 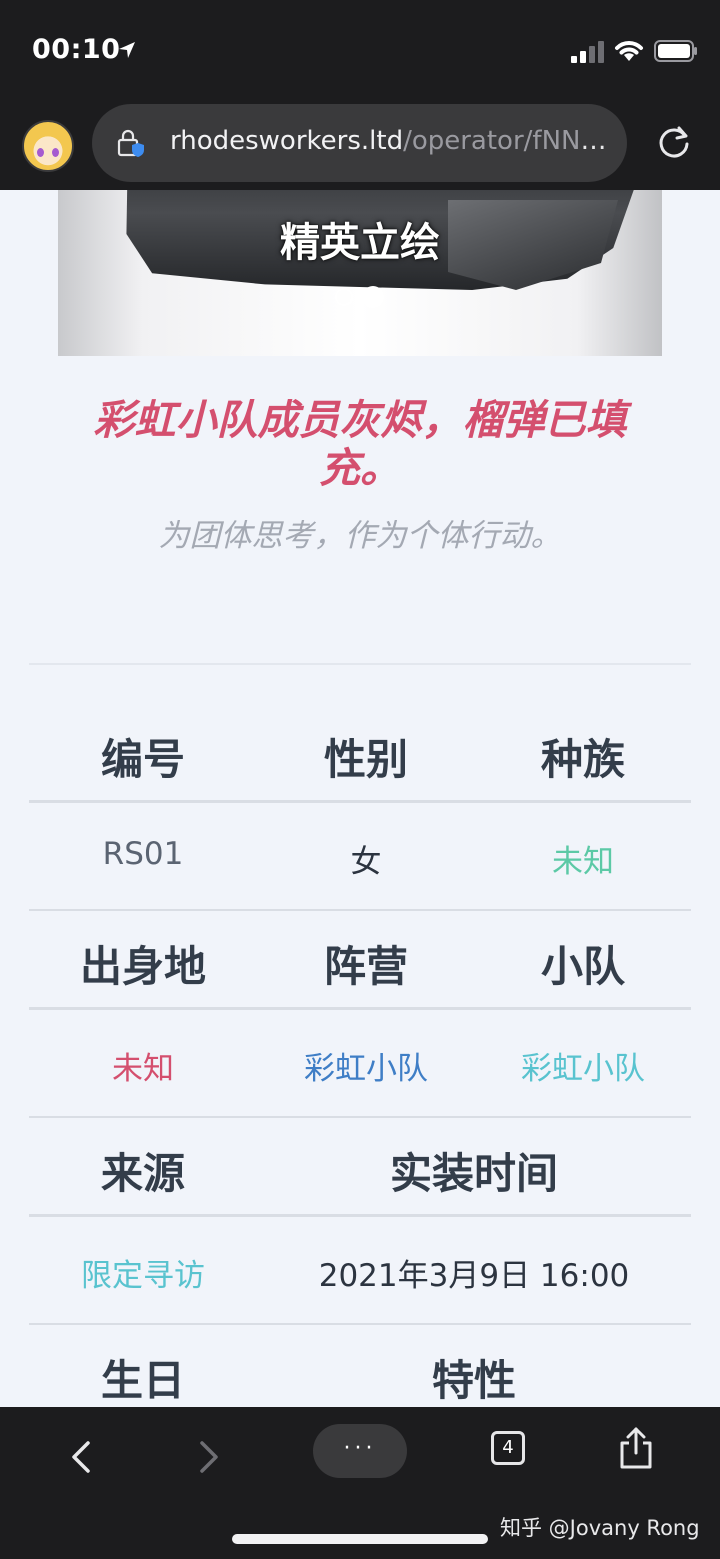 What do you see at coordinates (360, 664) in the screenshot?
I see `section-divider` at bounding box center [360, 664].